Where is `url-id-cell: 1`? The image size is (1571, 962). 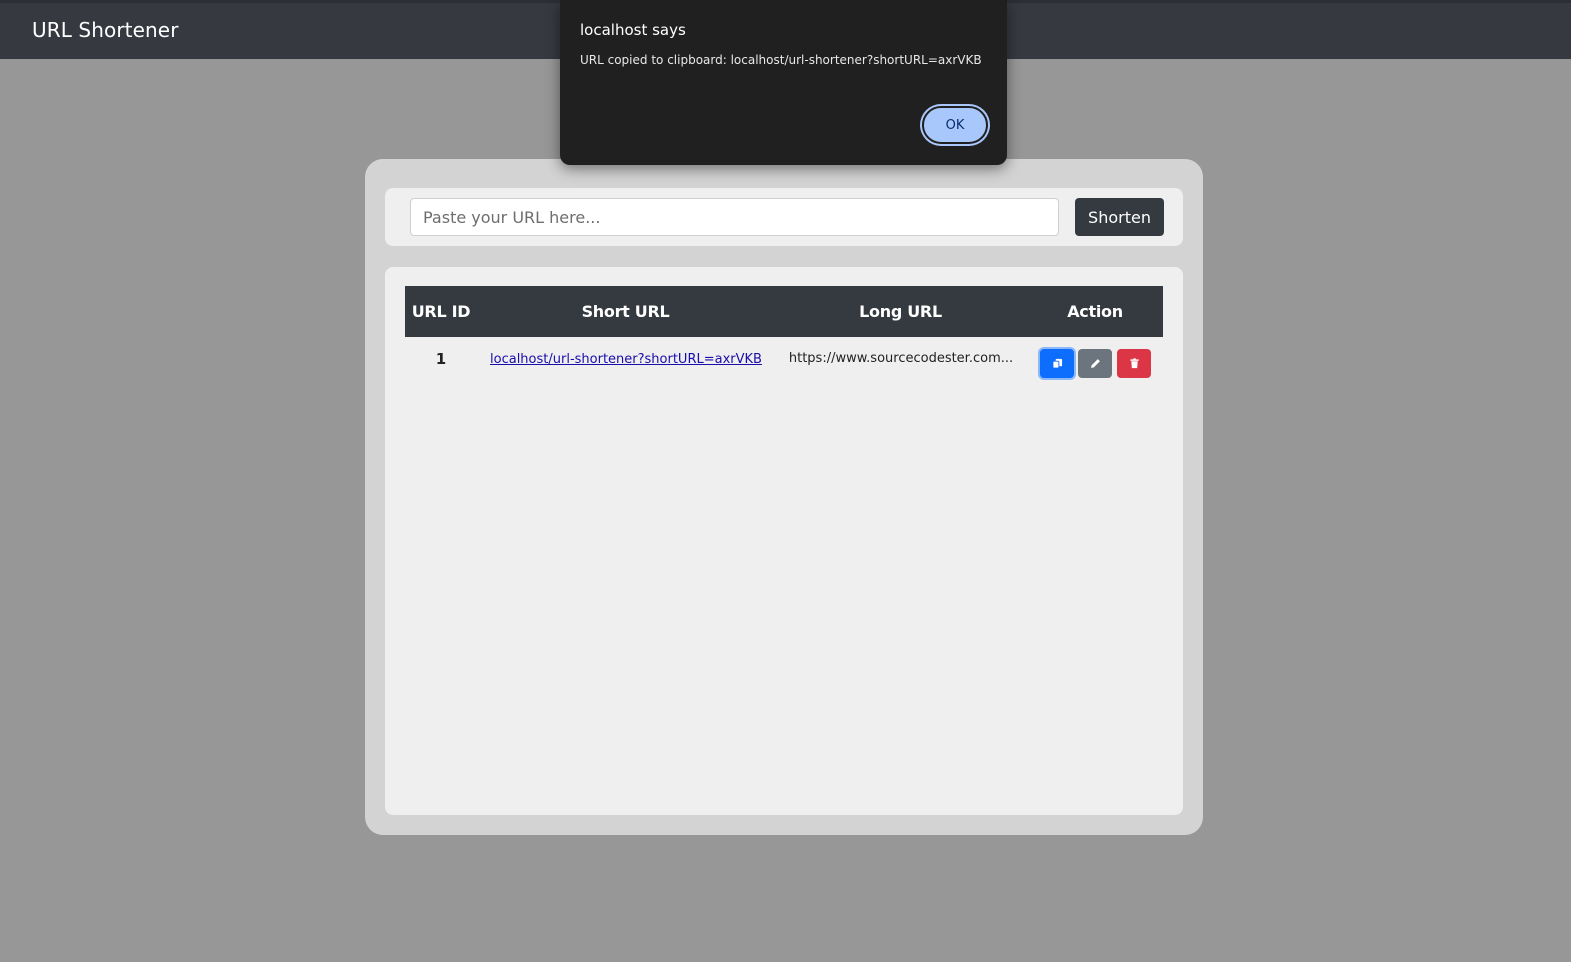
url-id-cell: 1 is located at coordinates (441, 359).